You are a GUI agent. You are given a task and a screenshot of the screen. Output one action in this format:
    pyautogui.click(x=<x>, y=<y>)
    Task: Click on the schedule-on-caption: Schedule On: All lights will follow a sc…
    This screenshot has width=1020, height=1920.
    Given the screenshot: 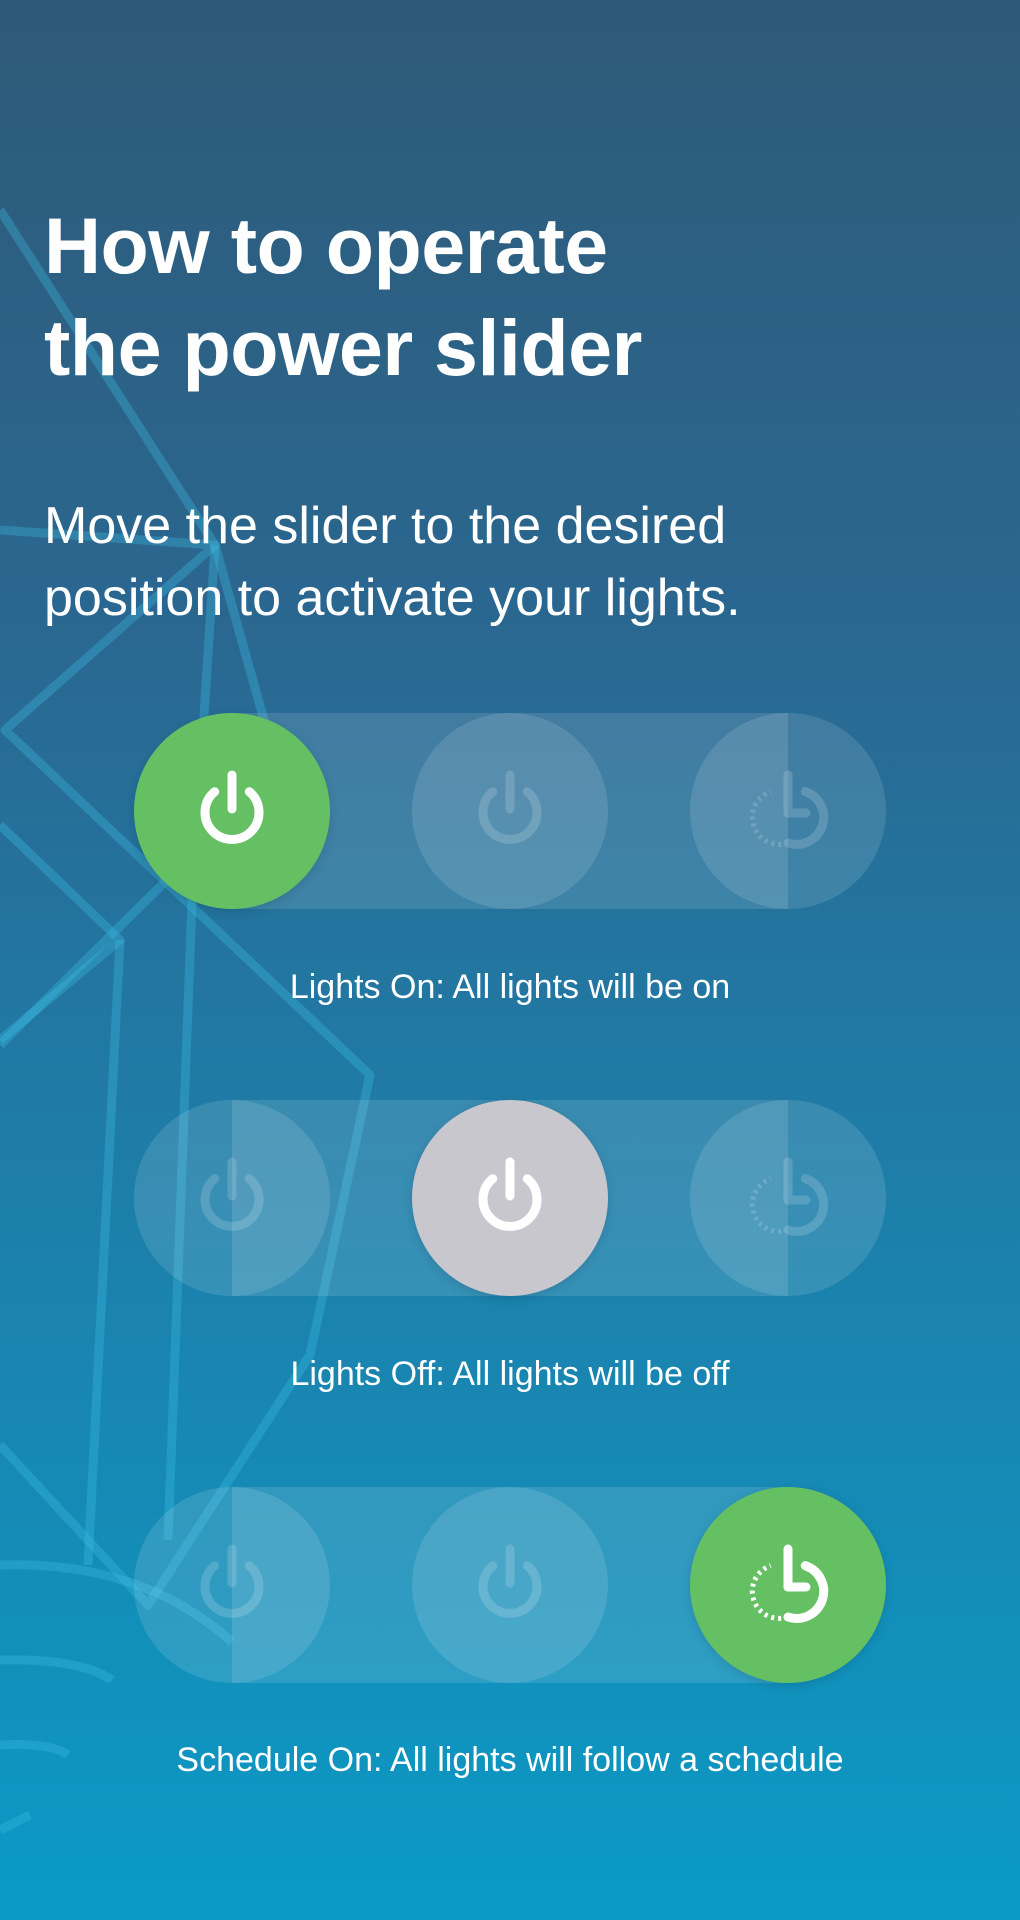 What is the action you would take?
    pyautogui.click(x=510, y=1760)
    